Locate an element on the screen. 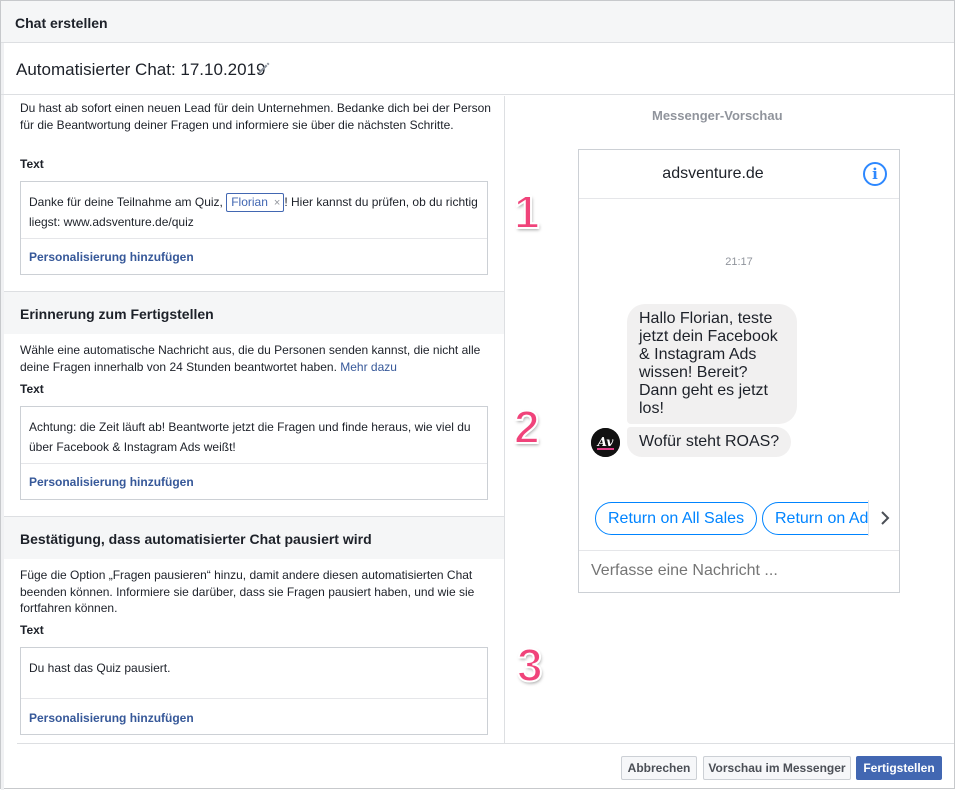 The height and width of the screenshot is (790, 955). quick-reply-return-on-all-sales: Return on All Sales is located at coordinates (676, 518).